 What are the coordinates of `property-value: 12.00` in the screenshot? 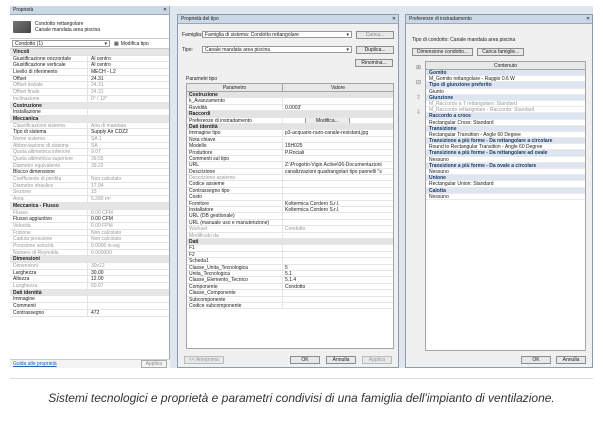 It's located at (128, 279).